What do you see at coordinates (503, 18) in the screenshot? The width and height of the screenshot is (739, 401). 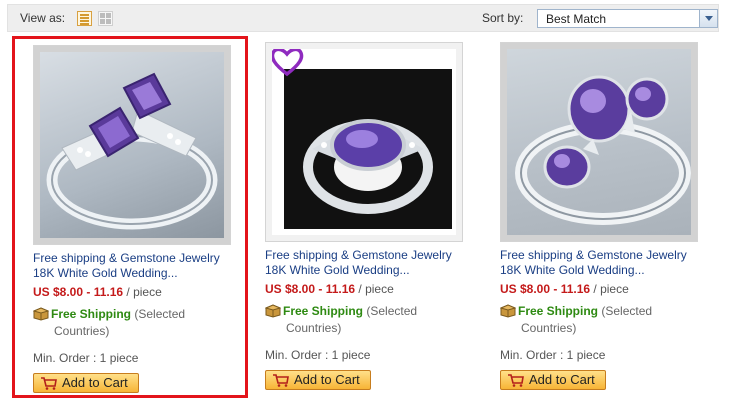 I see `sort-by-label: Sort by:` at bounding box center [503, 18].